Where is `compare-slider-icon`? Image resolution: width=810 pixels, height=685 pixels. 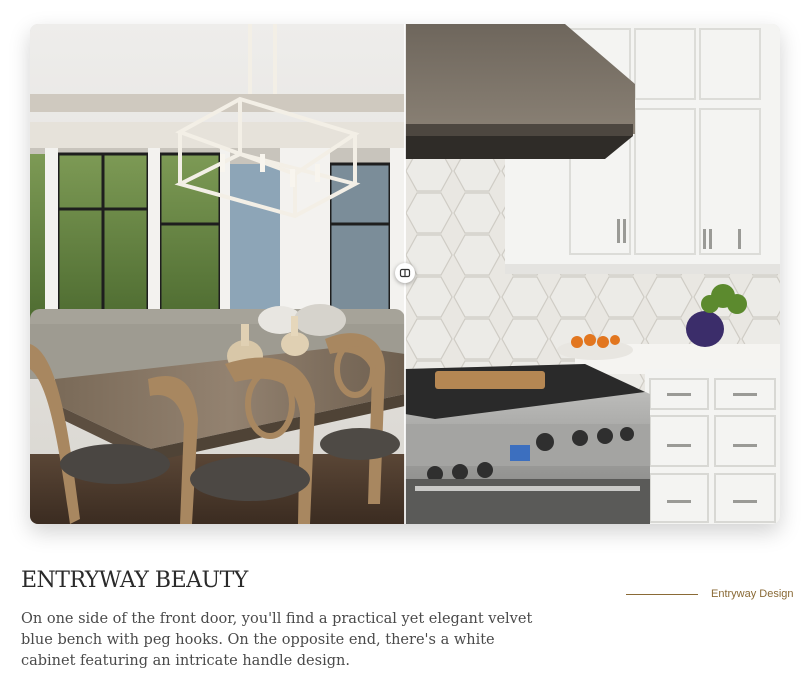 compare-slider-icon is located at coordinates (405, 273).